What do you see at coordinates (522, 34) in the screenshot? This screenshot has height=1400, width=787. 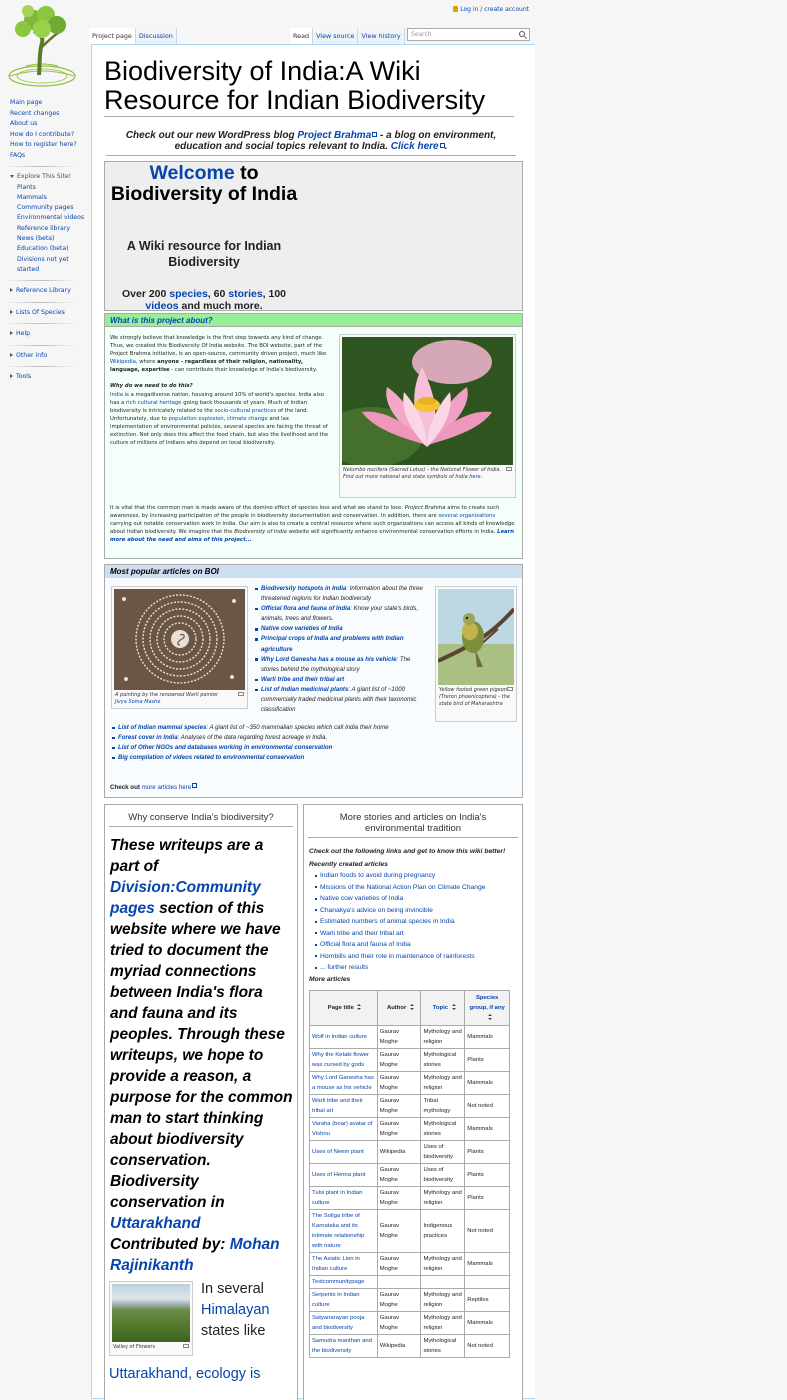 I see `search-icon` at bounding box center [522, 34].